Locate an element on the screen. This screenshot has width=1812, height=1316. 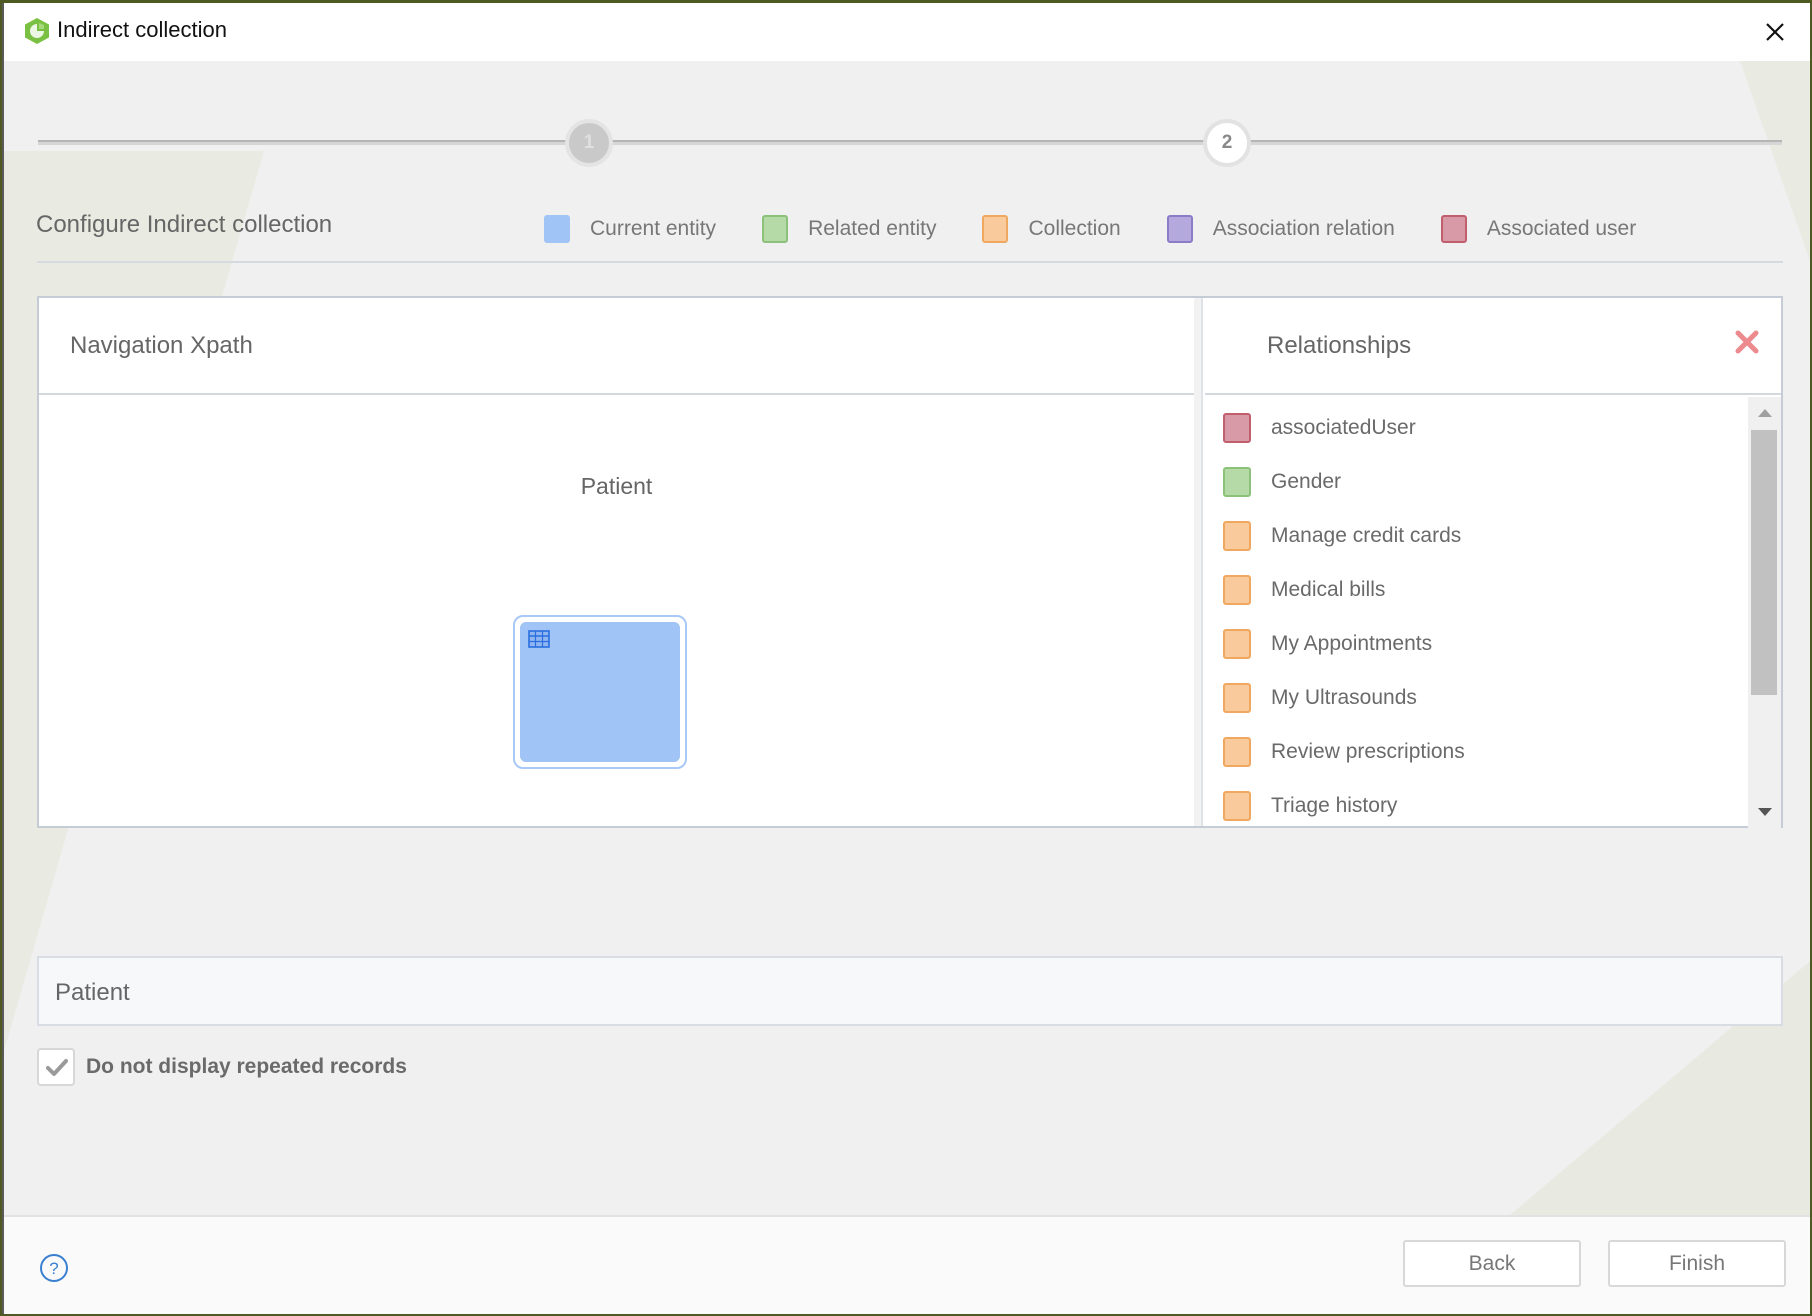
relationship-item: Medical bills is located at coordinates (1304, 590).